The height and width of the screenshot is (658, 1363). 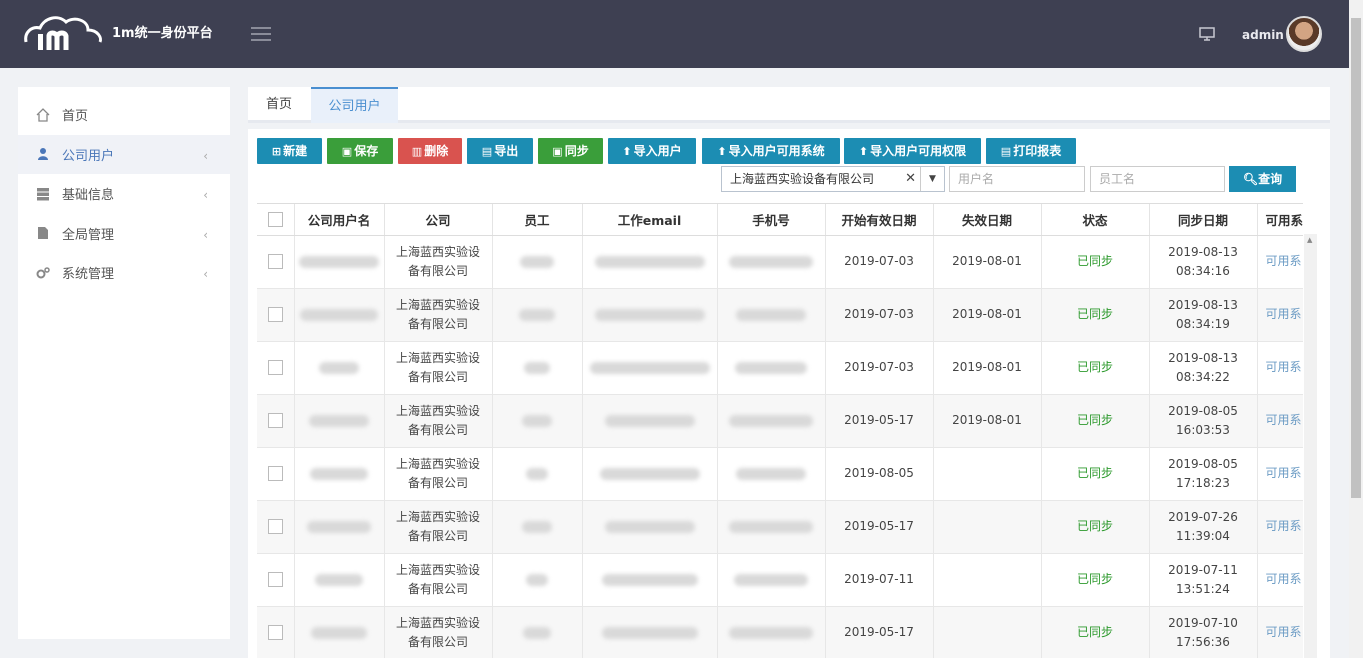 I want to click on column-header: 公司, so click(x=438, y=220).